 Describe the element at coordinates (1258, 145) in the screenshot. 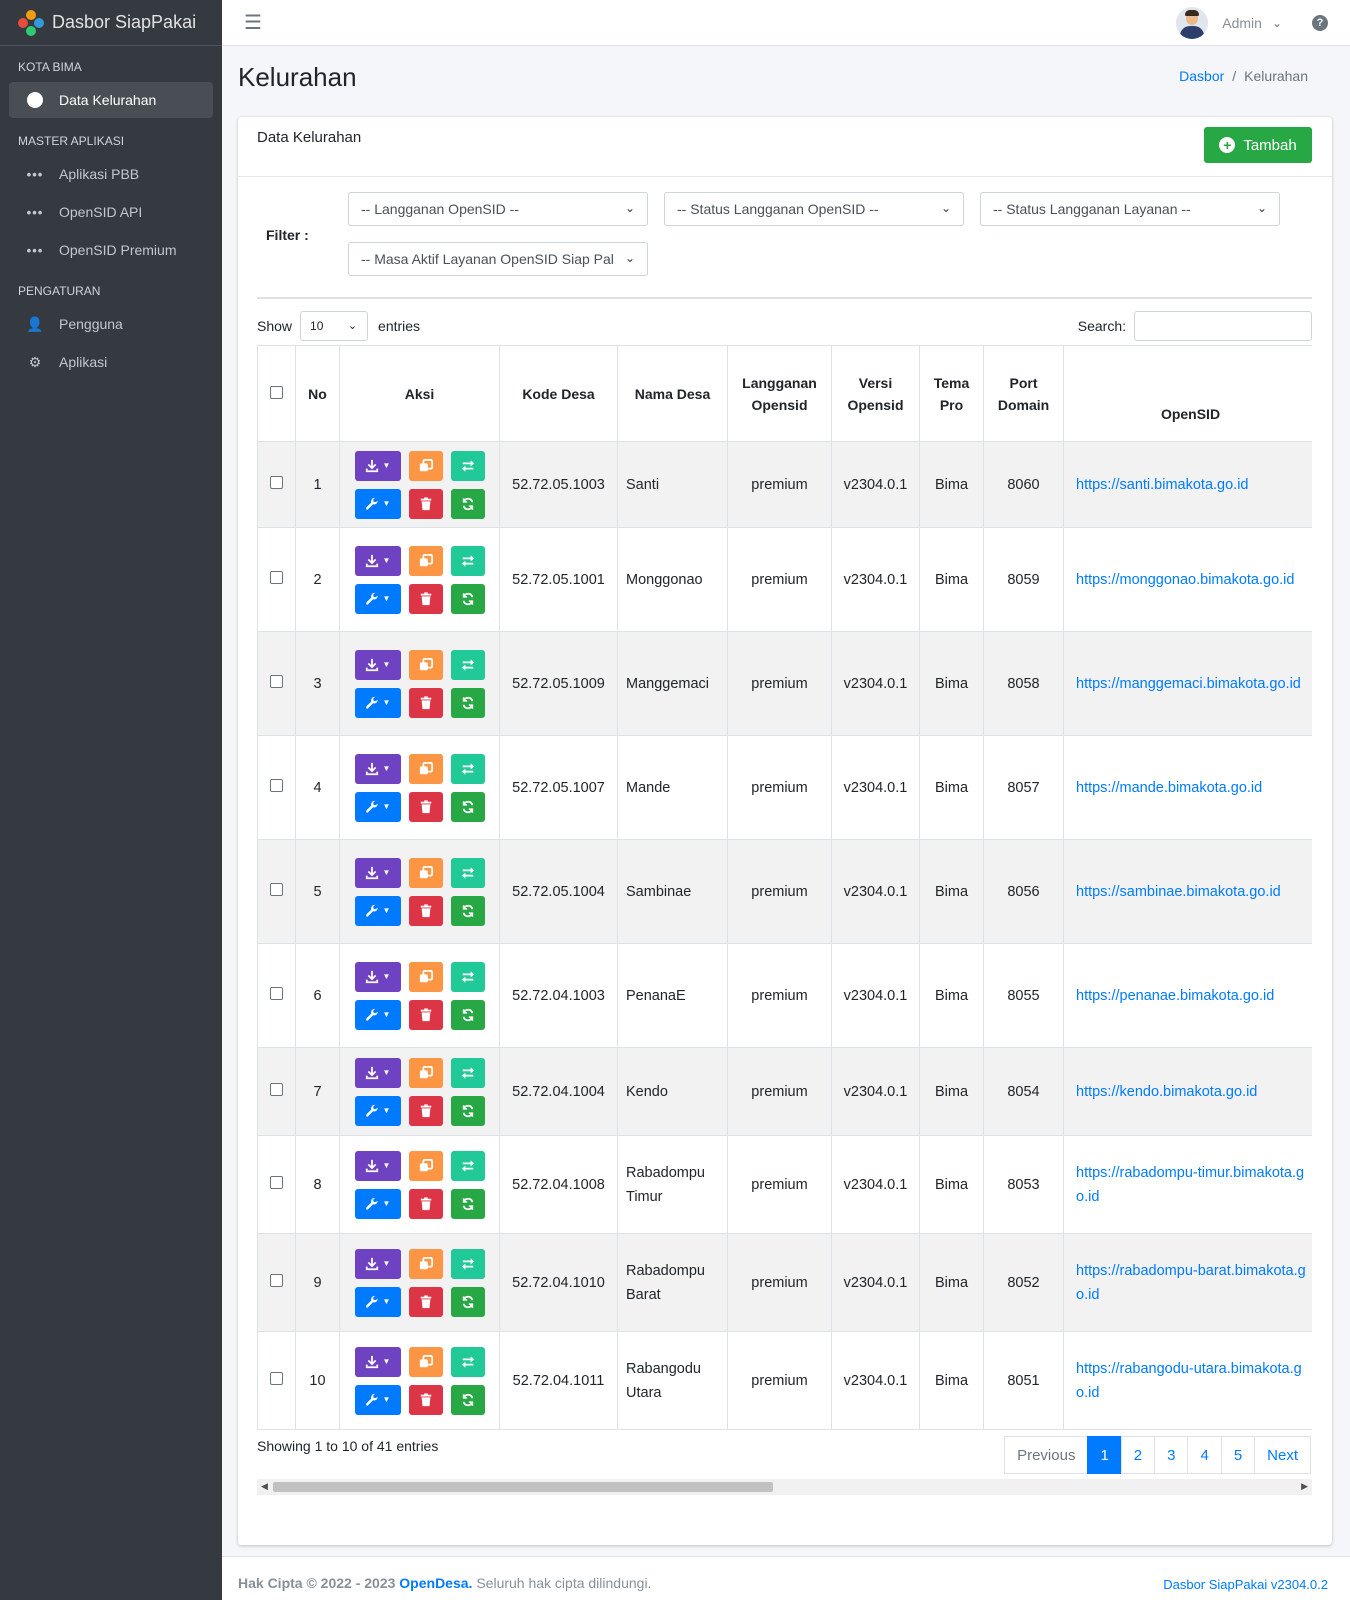

I see `add-button: + Tambah` at that location.